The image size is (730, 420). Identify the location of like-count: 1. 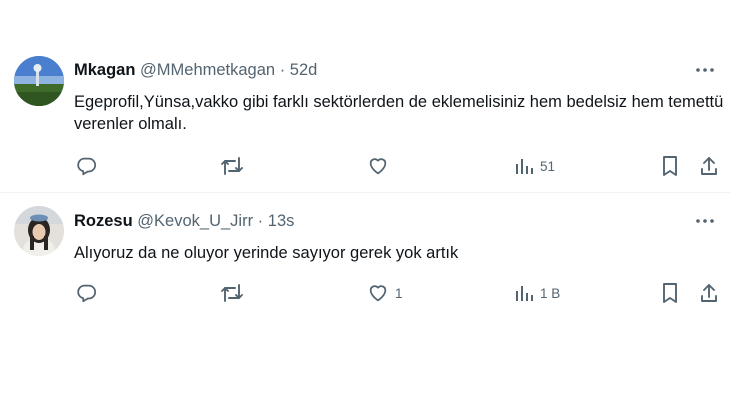
(399, 293).